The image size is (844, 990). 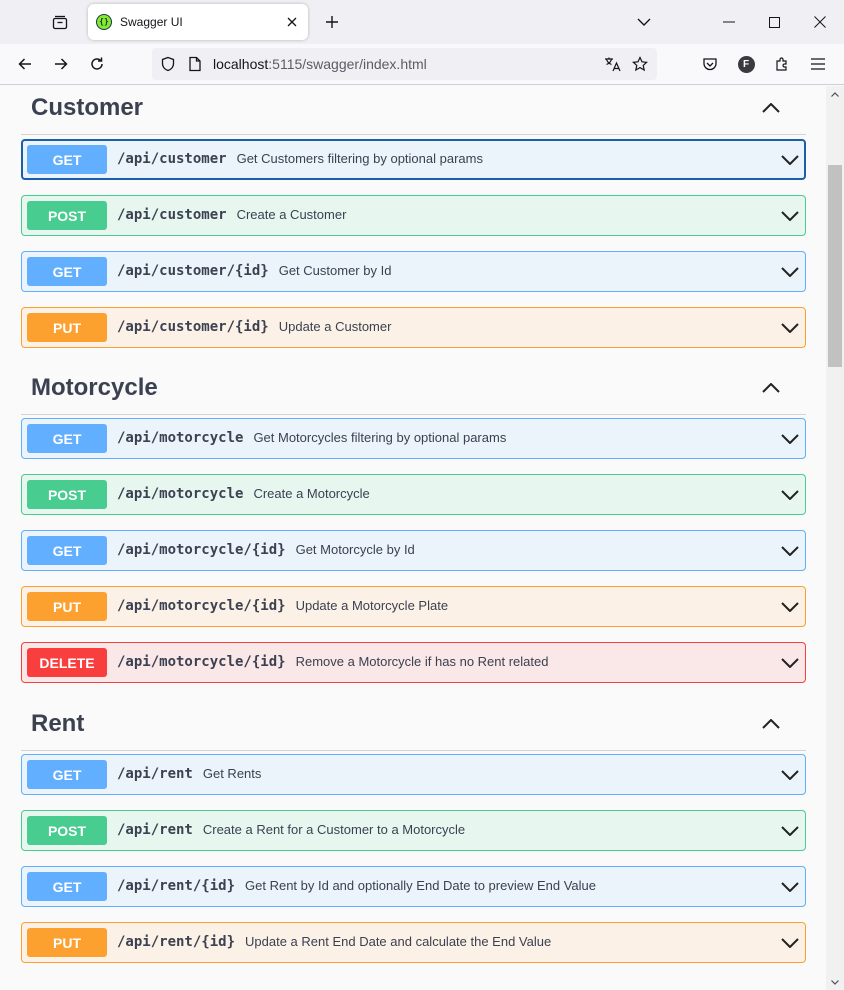 What do you see at coordinates (774, 22) in the screenshot?
I see `maximize-icon` at bounding box center [774, 22].